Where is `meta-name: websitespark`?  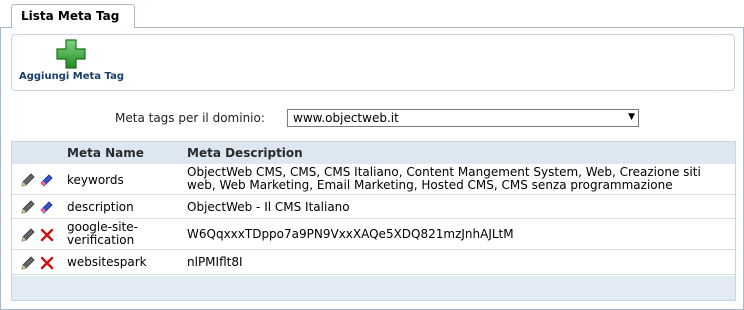
meta-name: websitespark is located at coordinates (107, 262).